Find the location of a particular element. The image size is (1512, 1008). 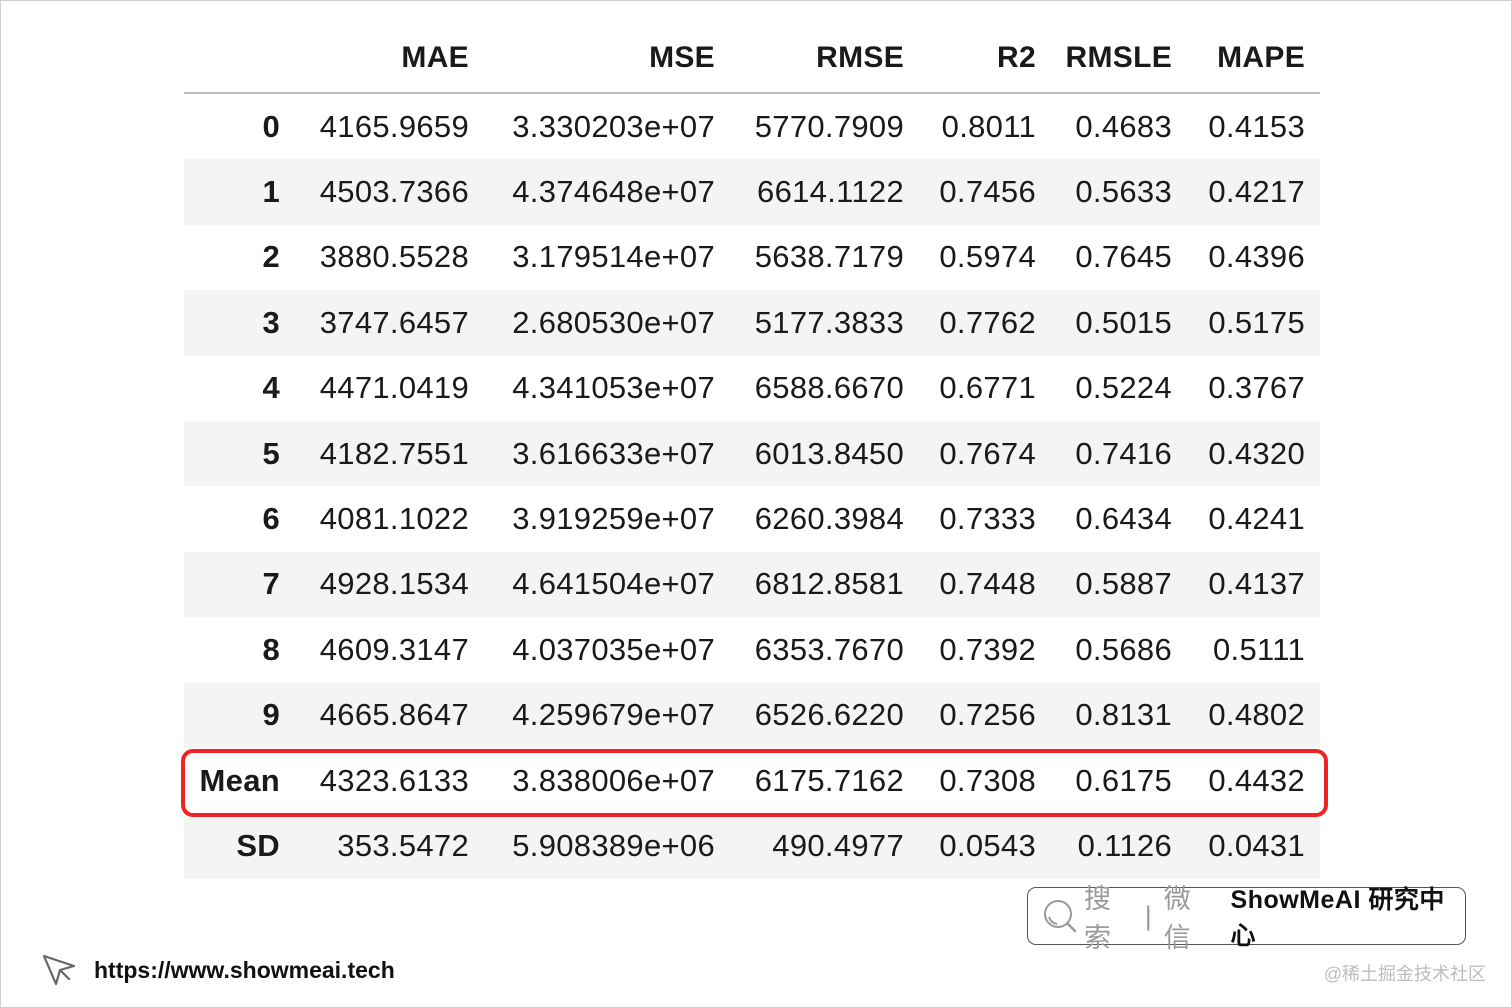

cell-rmse: 6175.7162 is located at coordinates (829, 780).